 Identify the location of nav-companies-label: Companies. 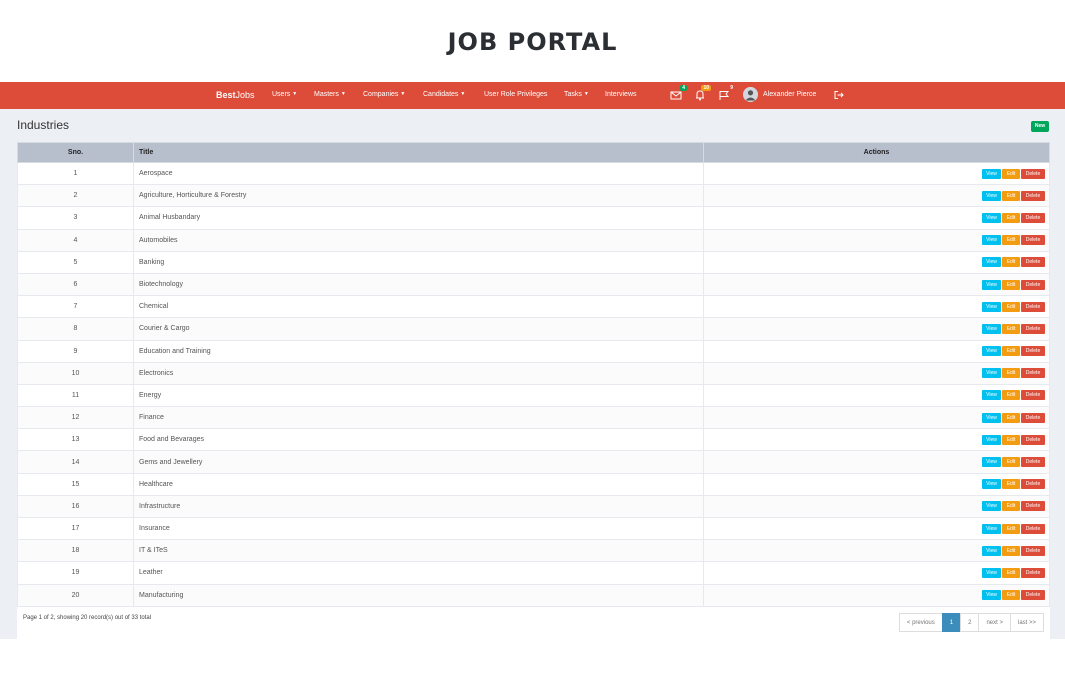
(381, 94).